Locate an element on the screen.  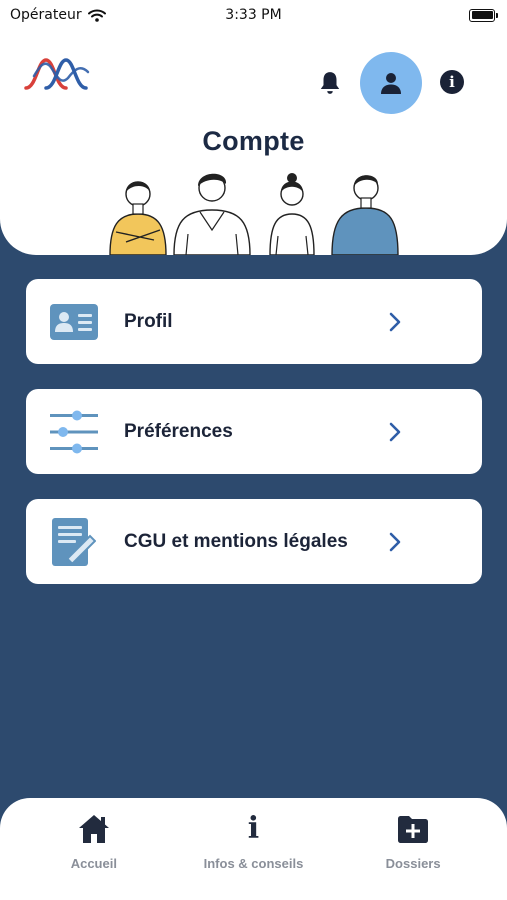
waves-logo-icon is located at coordinates (57, 74).